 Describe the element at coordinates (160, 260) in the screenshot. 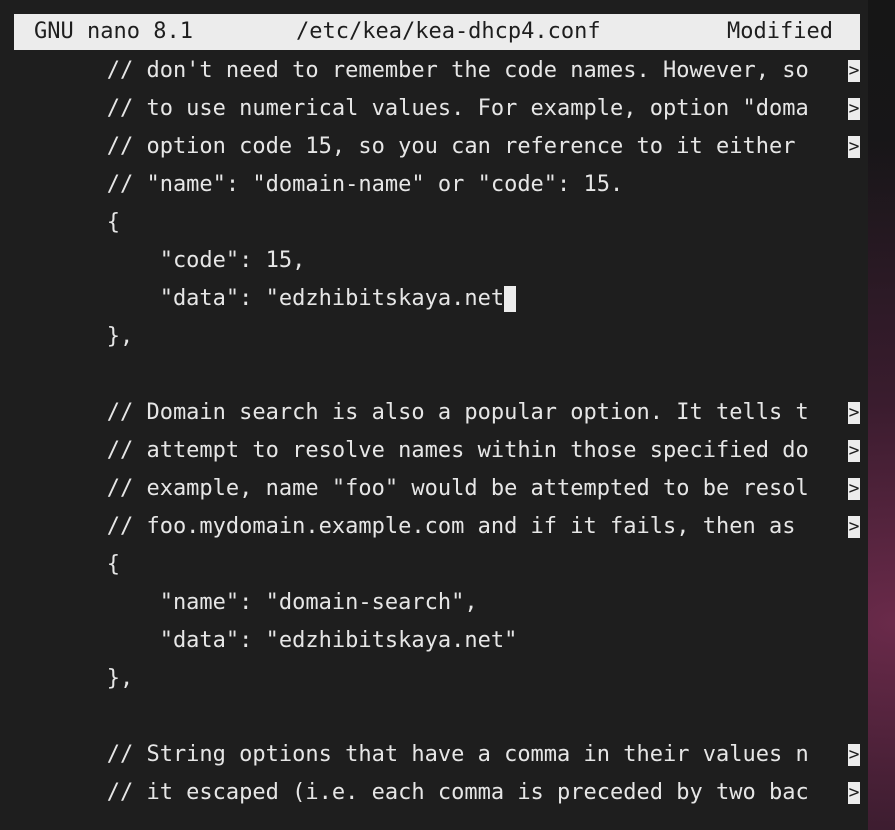

I see `line-text: "code": 15,` at that location.